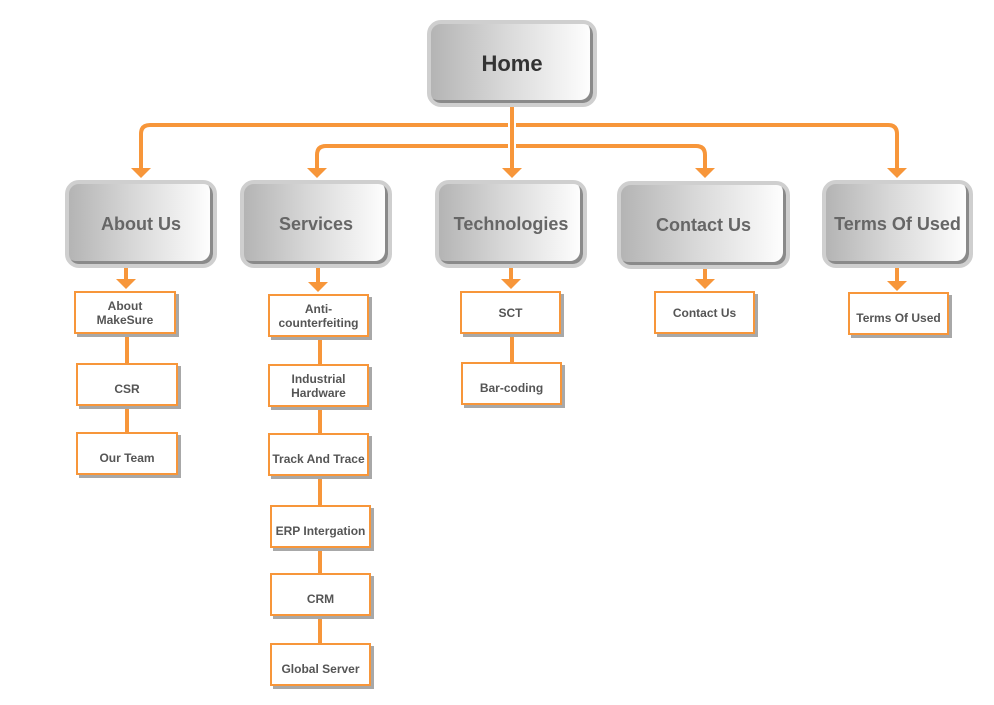 This screenshot has height=705, width=994. Describe the element at coordinates (127, 453) in the screenshot. I see `child-our-team: Our Team` at that location.